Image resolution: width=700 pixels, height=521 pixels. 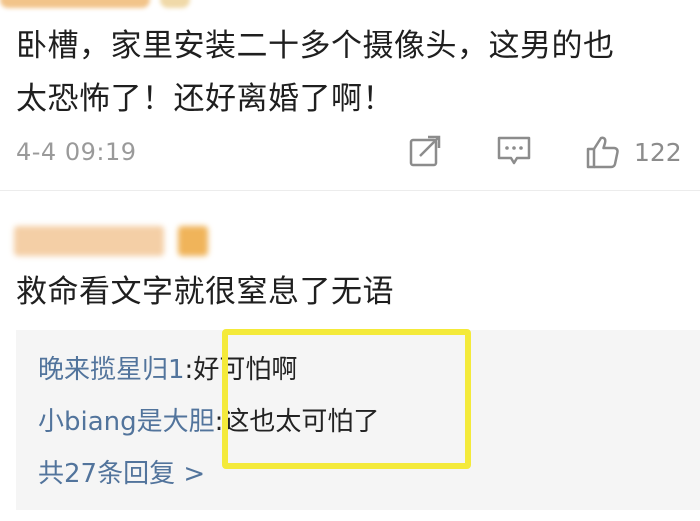 What do you see at coordinates (89, 241) in the screenshot?
I see `commenter-name-blur` at bounding box center [89, 241].